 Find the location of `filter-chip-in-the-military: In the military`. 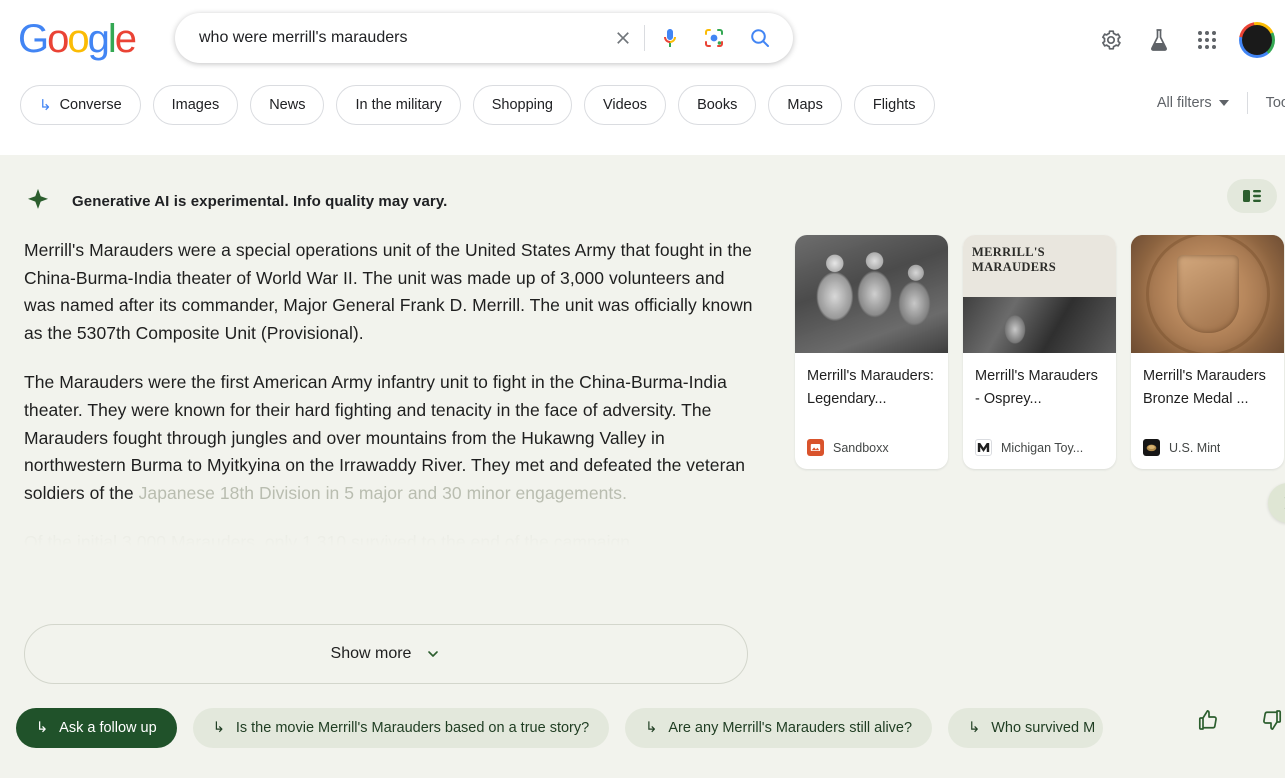

filter-chip-in-the-military: In the military is located at coordinates (398, 105).